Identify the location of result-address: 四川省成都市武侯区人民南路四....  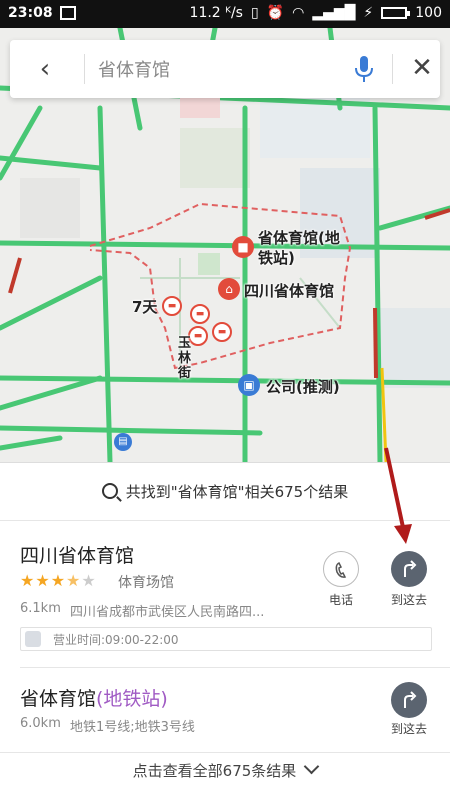
(167, 612).